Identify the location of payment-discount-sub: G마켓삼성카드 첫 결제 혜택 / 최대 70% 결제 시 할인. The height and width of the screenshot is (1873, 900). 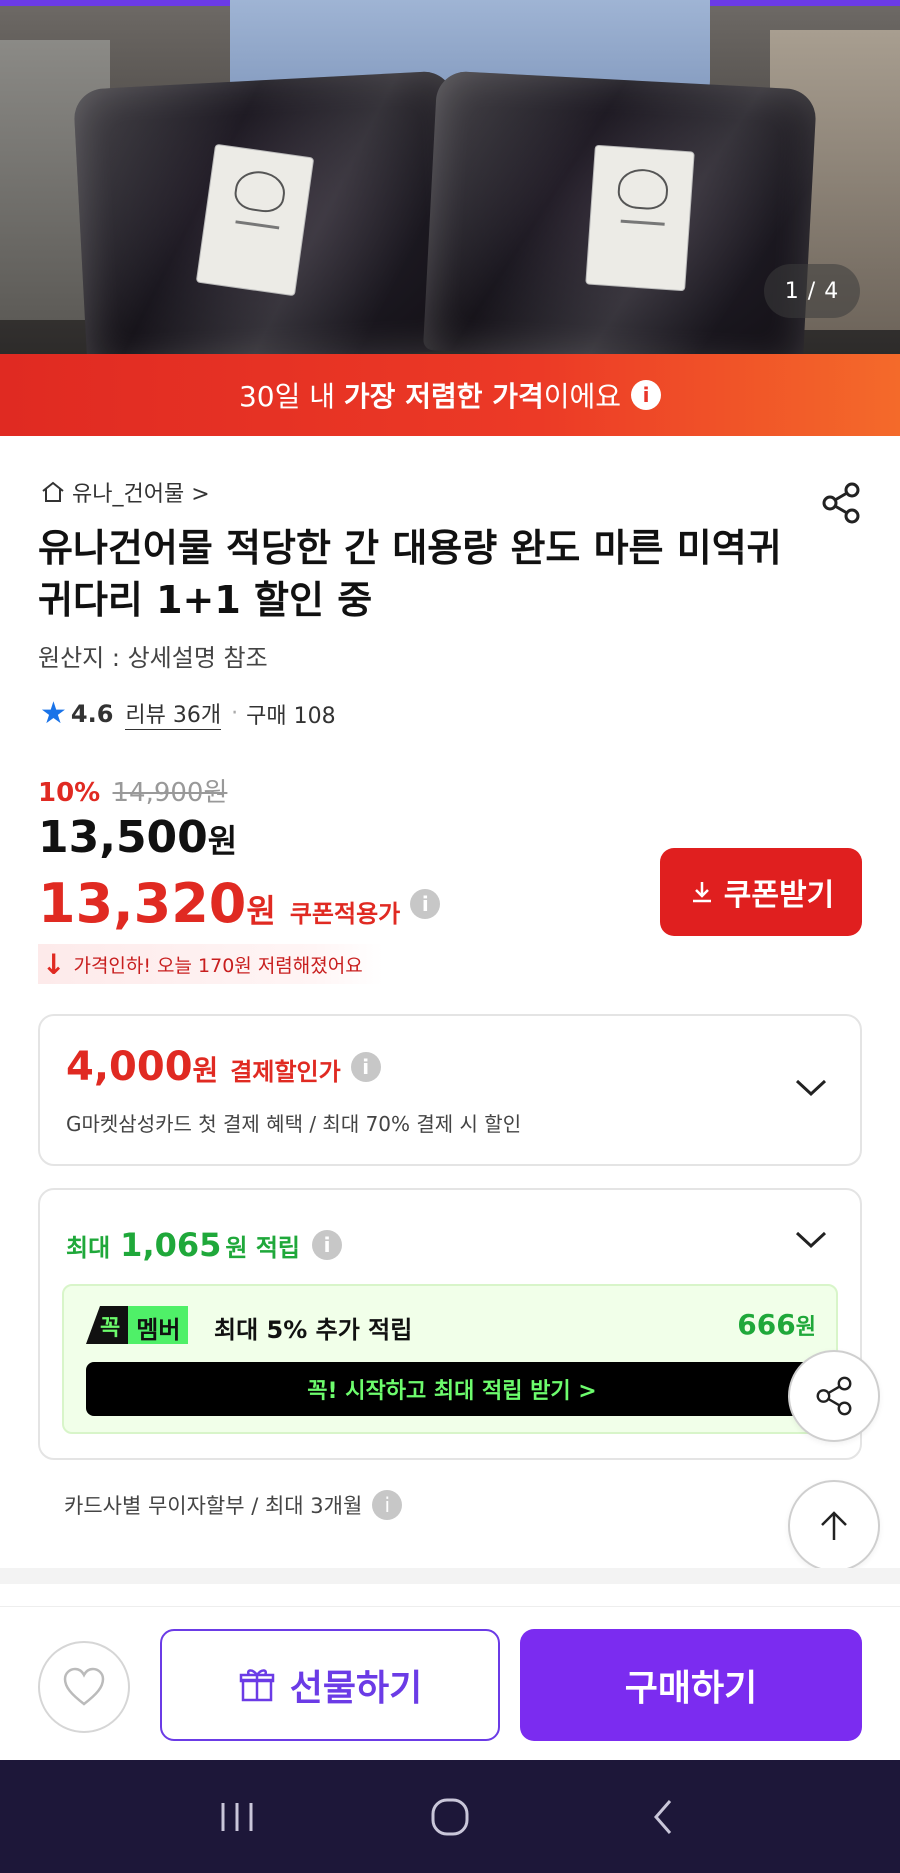
(294, 1124).